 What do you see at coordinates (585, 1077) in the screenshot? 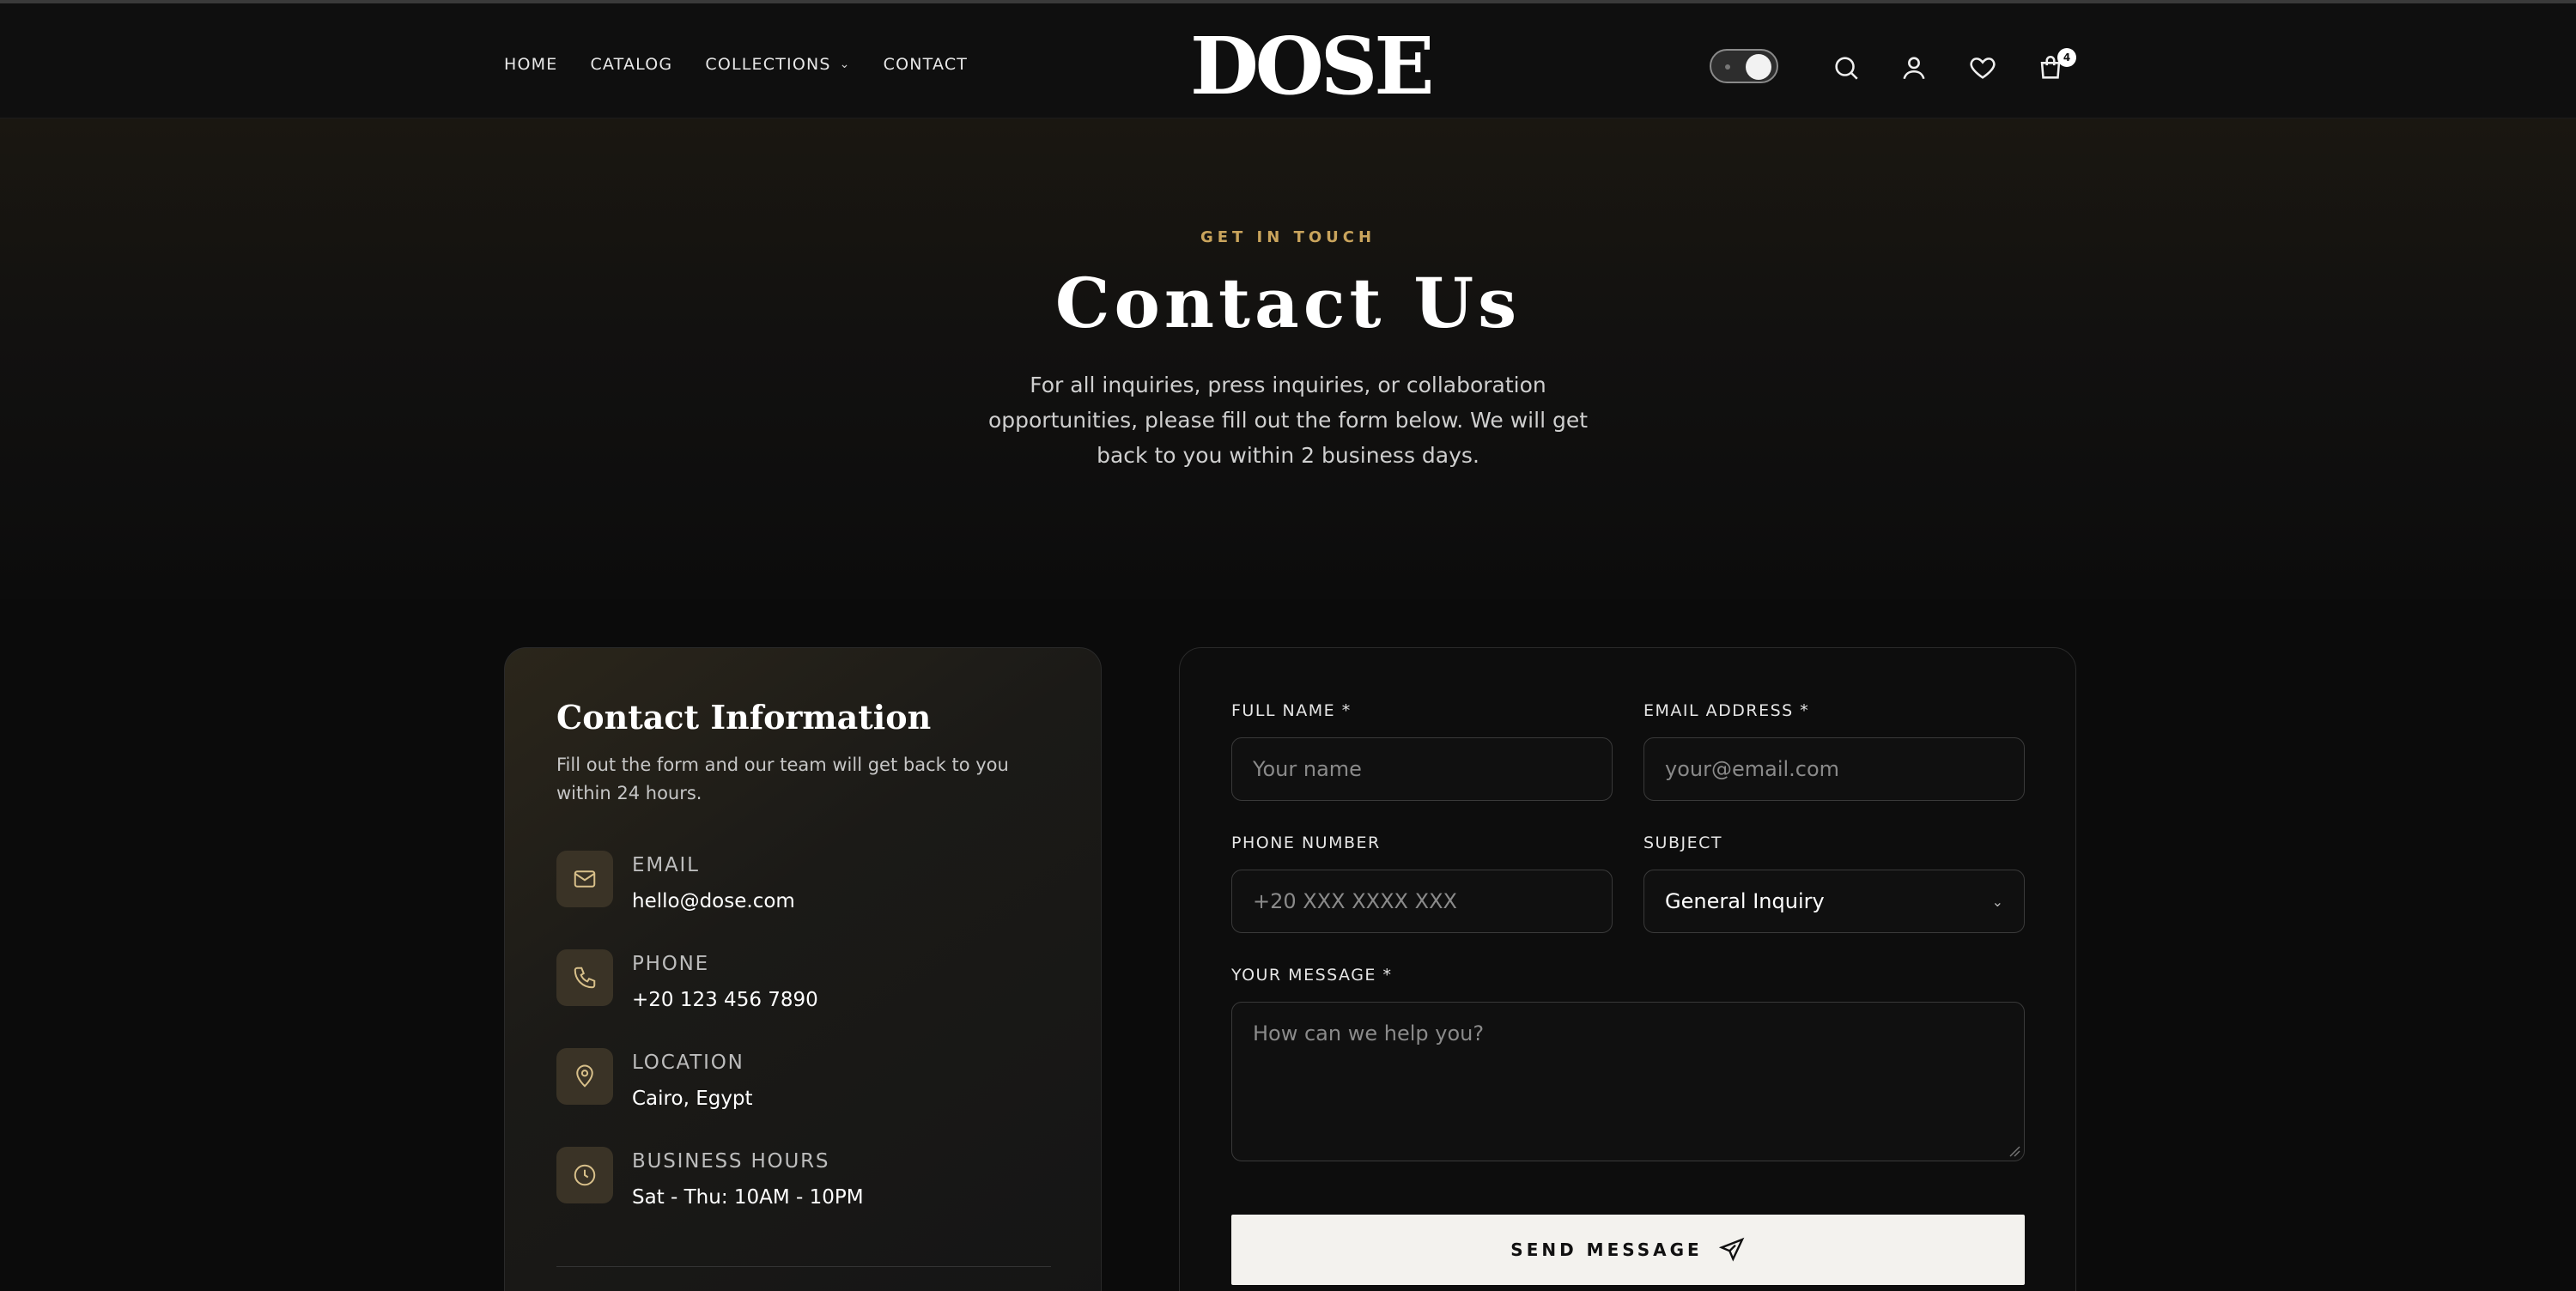
I see `location-pin-icon` at bounding box center [585, 1077].